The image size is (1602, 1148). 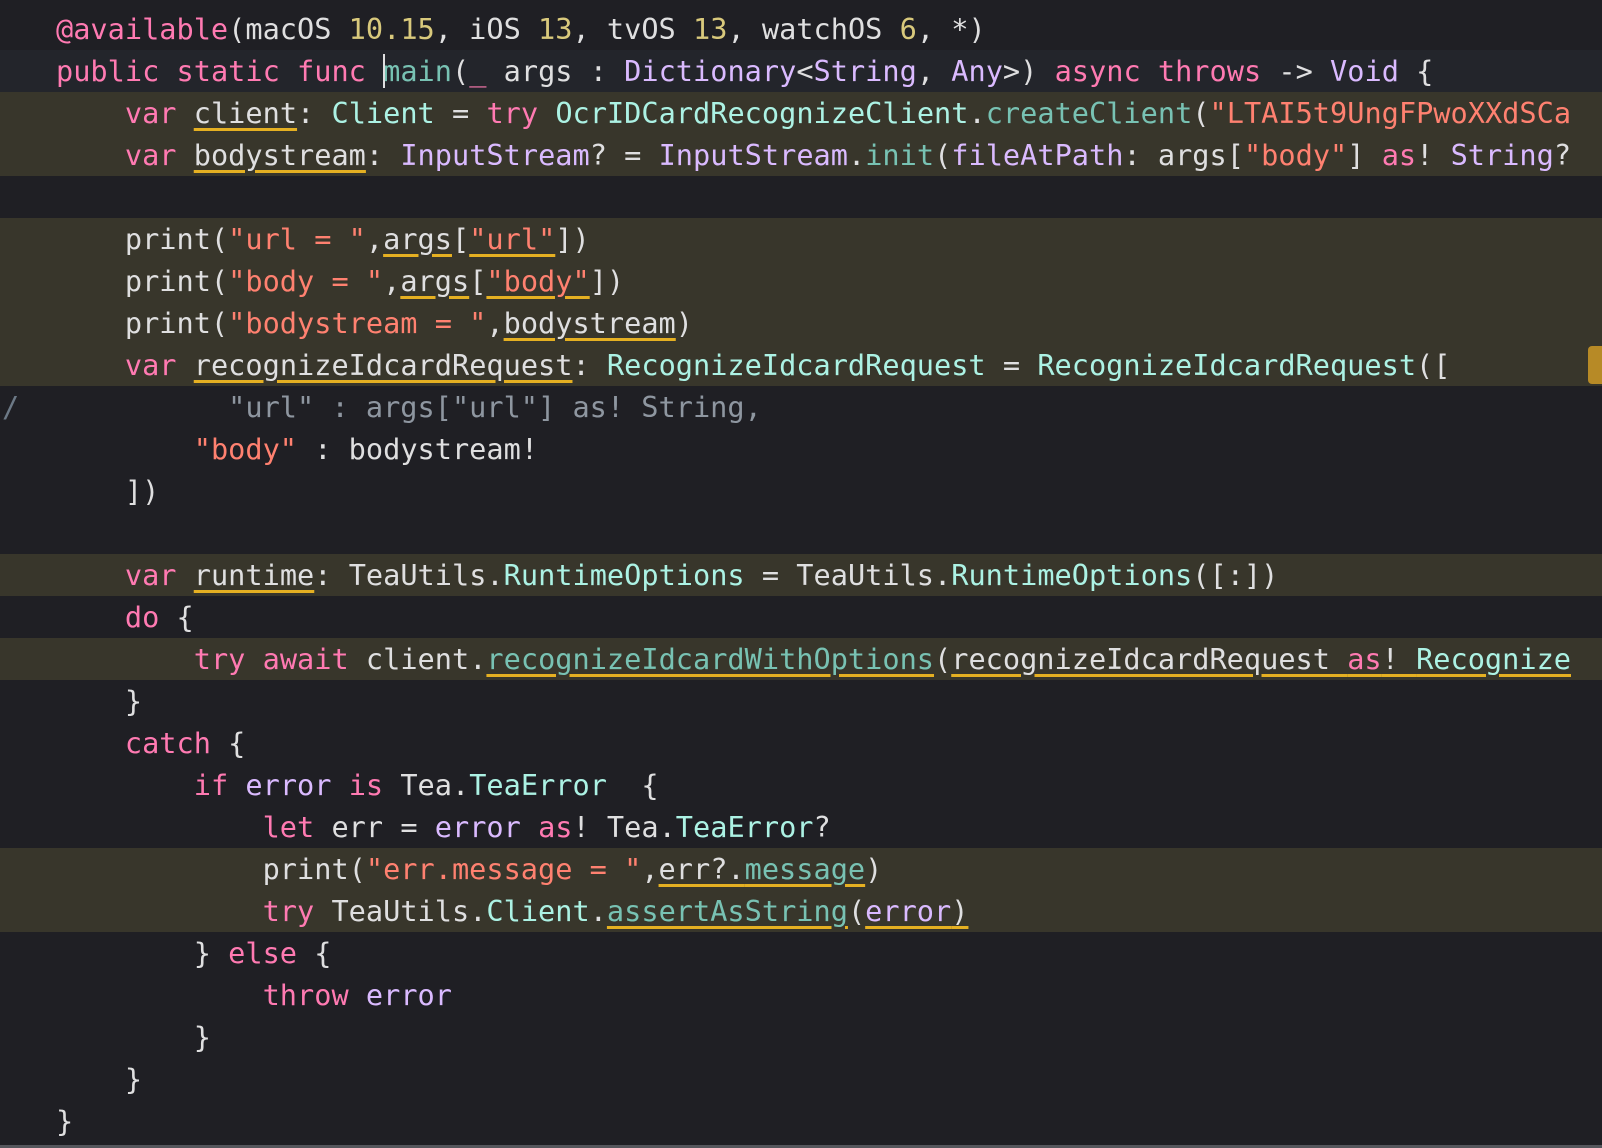 I want to click on code-token: recognizeIdcardWithOptions, so click(x=710, y=659).